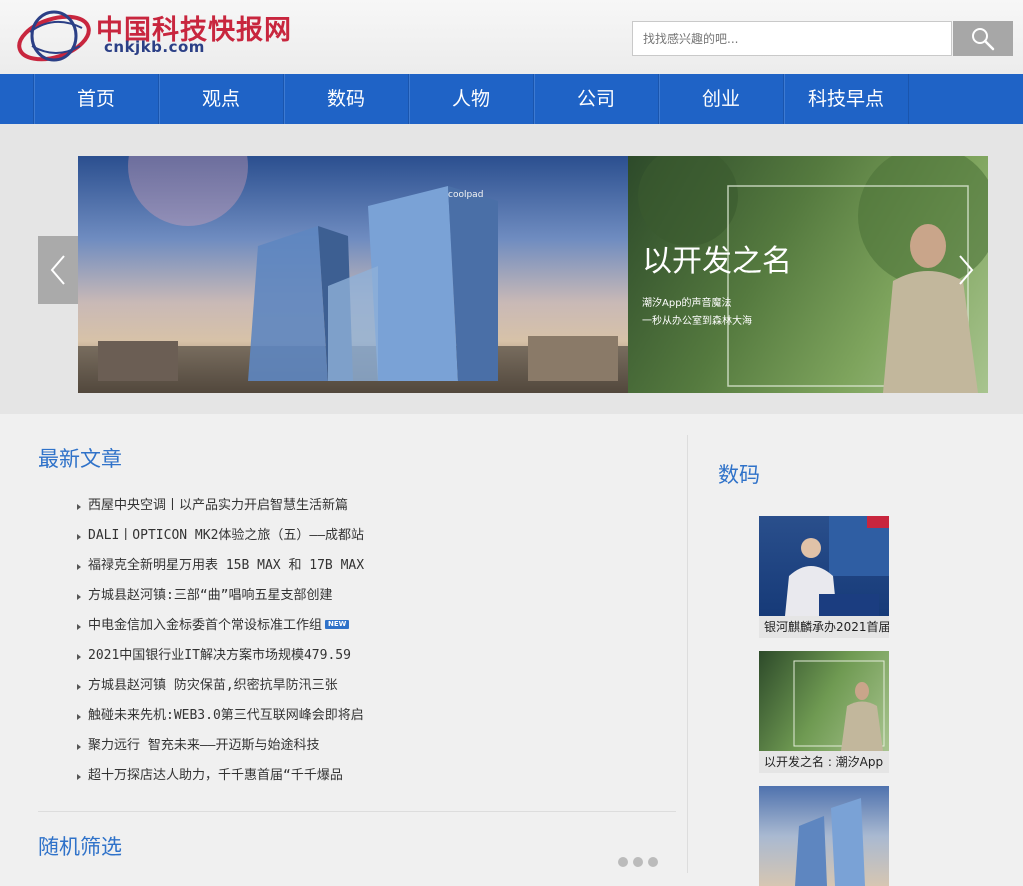 The width and height of the screenshot is (1023, 886). I want to click on nav-item-tech-morning: 科技早点, so click(846, 99).